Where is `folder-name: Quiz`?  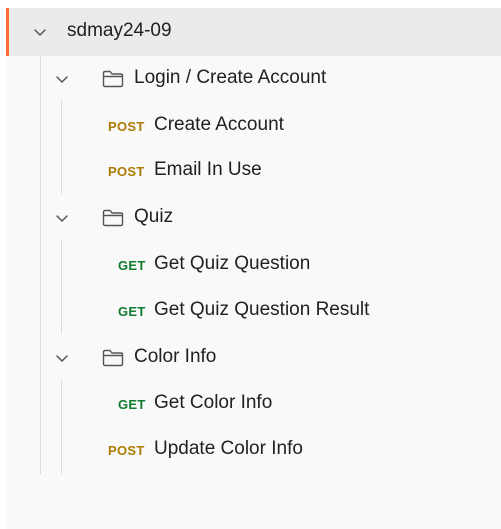 folder-name: Quiz is located at coordinates (154, 216).